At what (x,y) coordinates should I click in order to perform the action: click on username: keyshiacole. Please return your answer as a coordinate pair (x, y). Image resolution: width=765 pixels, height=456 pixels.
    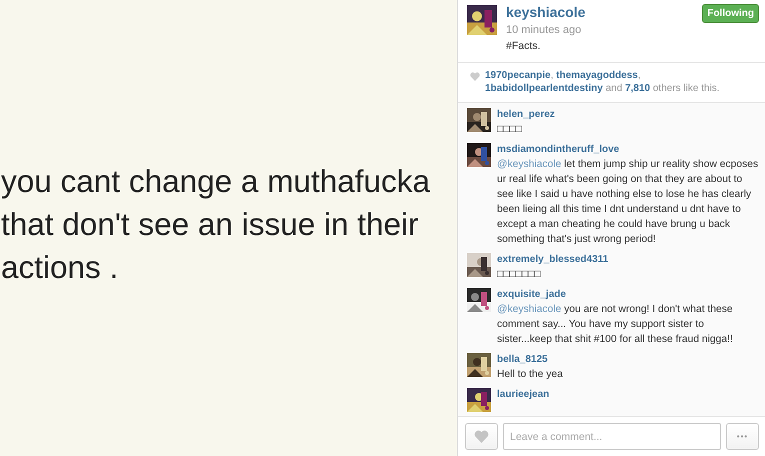
    Looking at the image, I should click on (546, 12).